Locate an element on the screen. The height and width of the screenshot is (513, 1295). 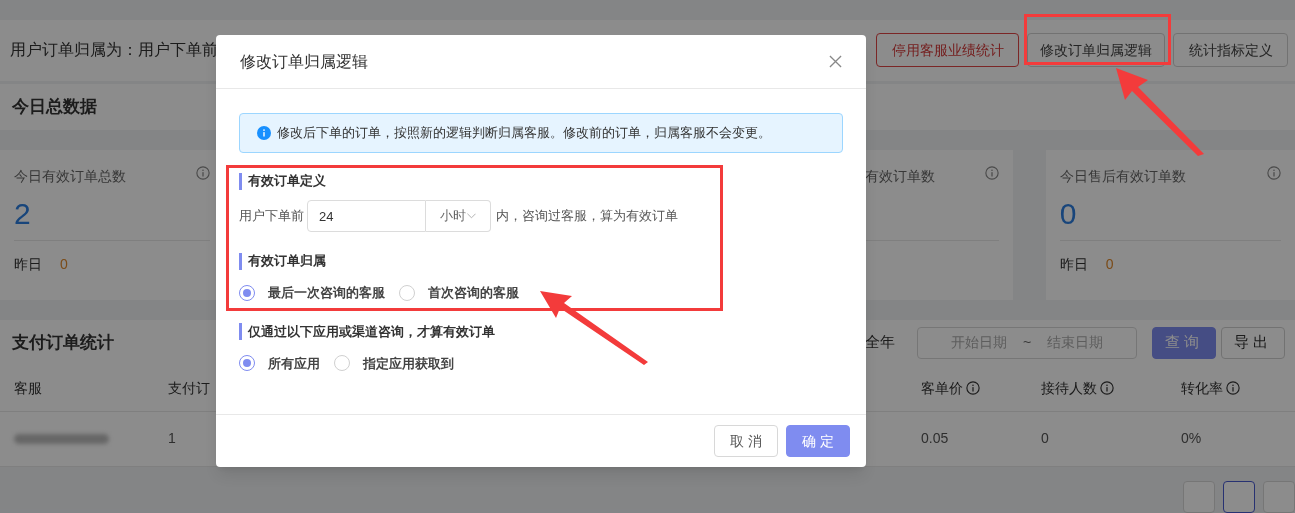
radio-option: 所有应用 is located at coordinates (279, 363).